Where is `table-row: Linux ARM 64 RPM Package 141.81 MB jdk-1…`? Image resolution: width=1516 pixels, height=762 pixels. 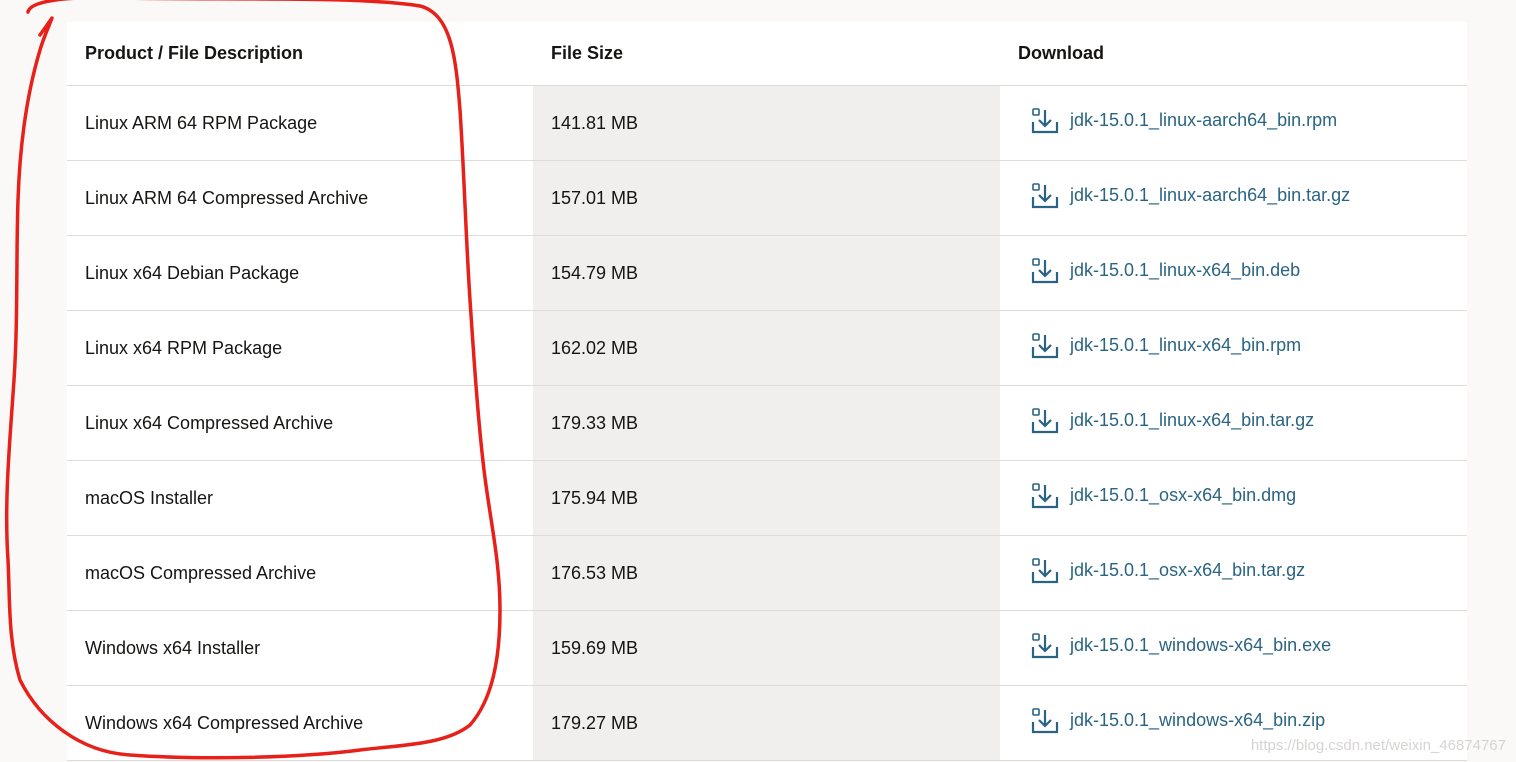
table-row: Linux ARM 64 RPM Package 141.81 MB jdk-1… is located at coordinates (767, 123).